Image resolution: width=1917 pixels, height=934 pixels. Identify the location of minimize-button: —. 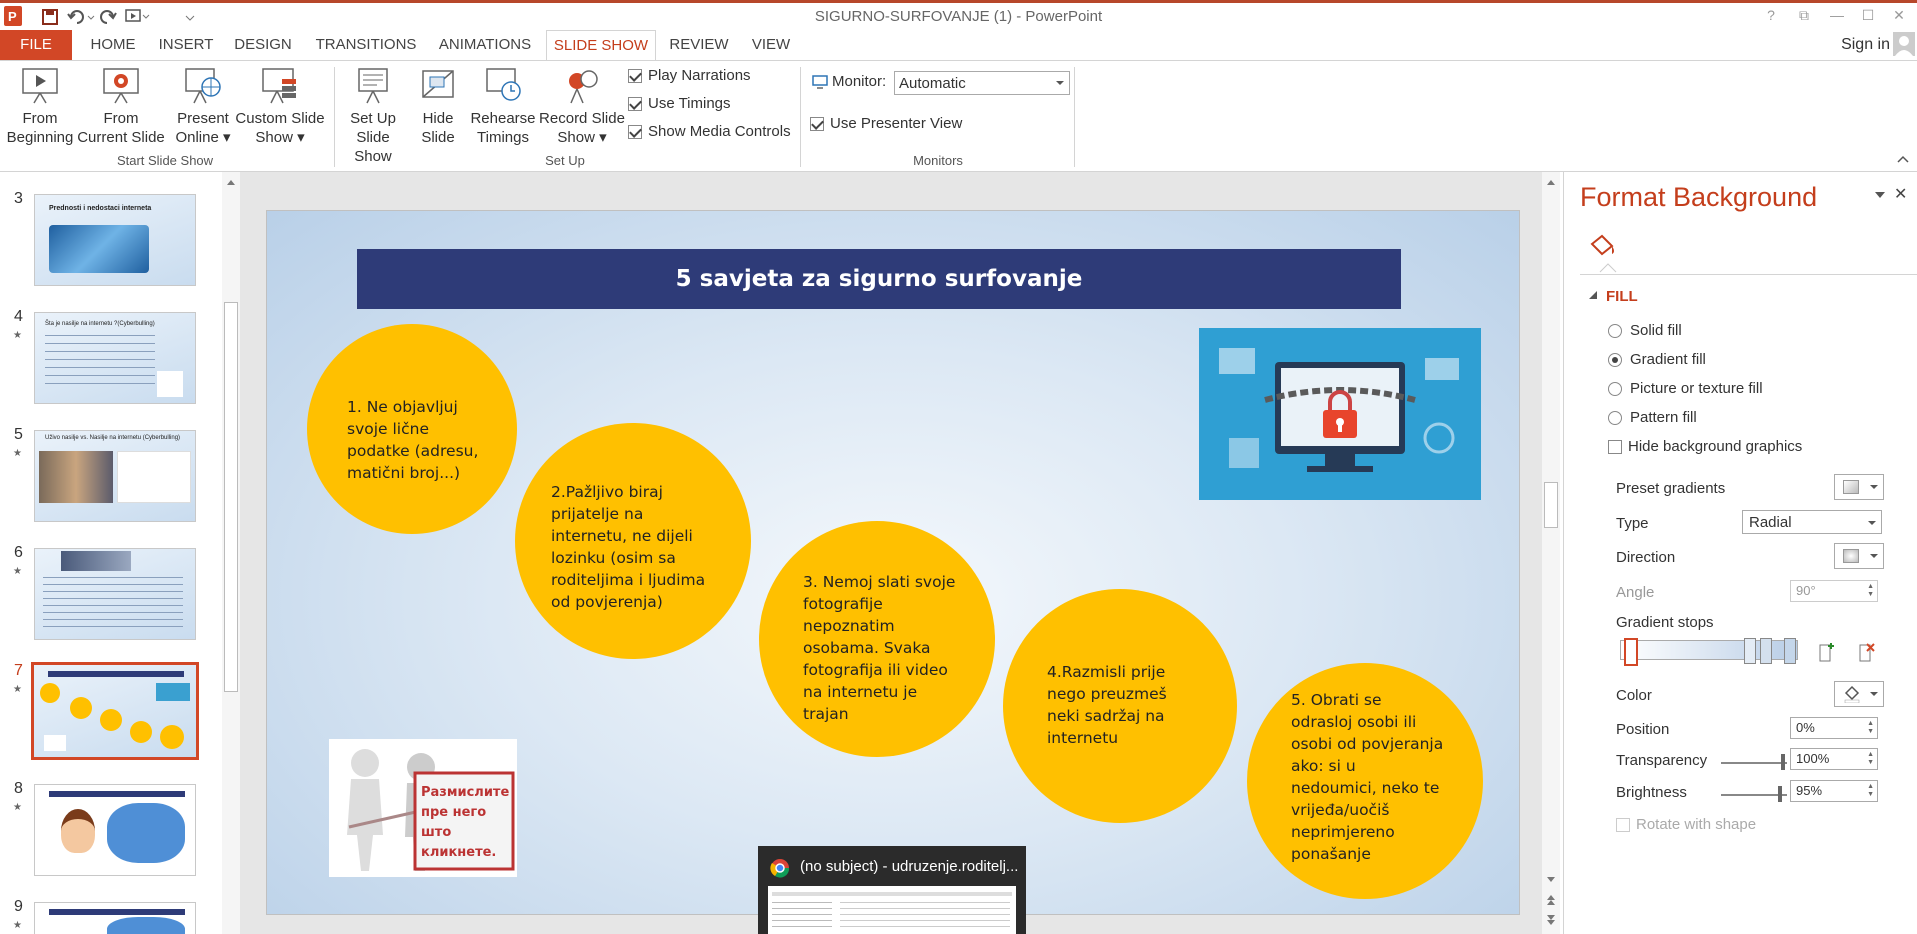
(1837, 16).